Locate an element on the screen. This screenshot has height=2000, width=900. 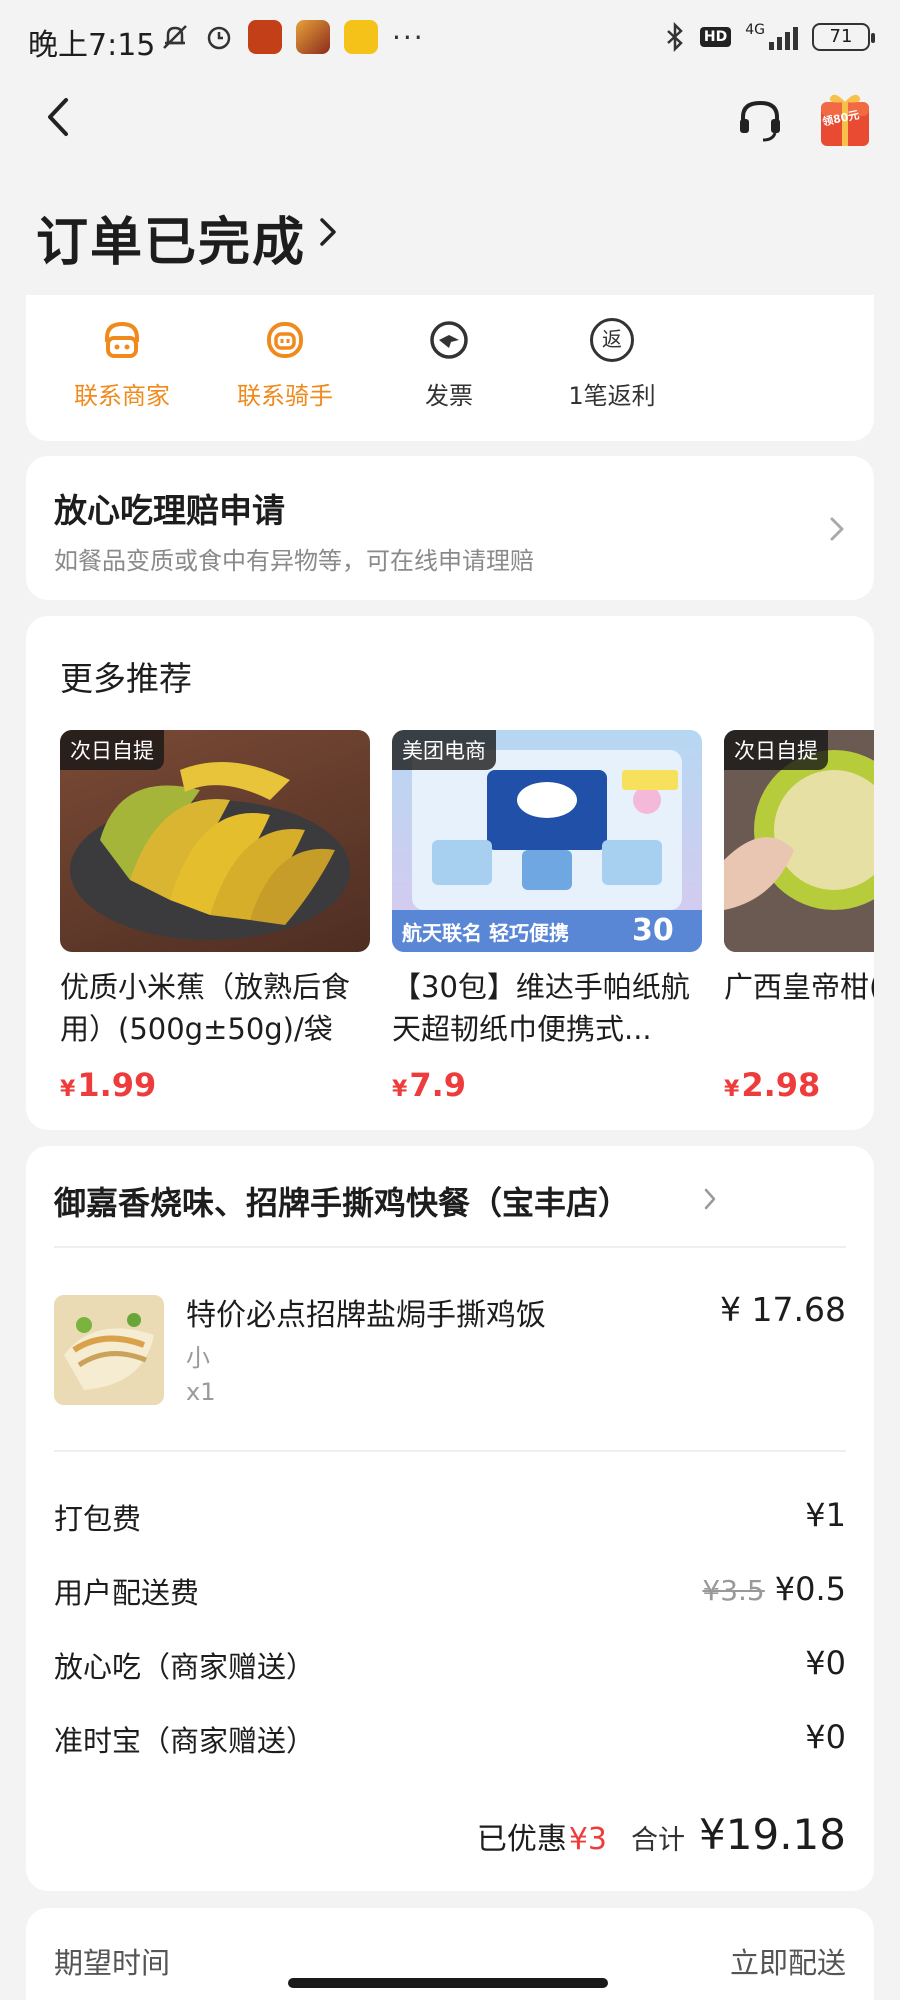
rebate-button: 返 1笔返利 is located at coordinates (612, 364).